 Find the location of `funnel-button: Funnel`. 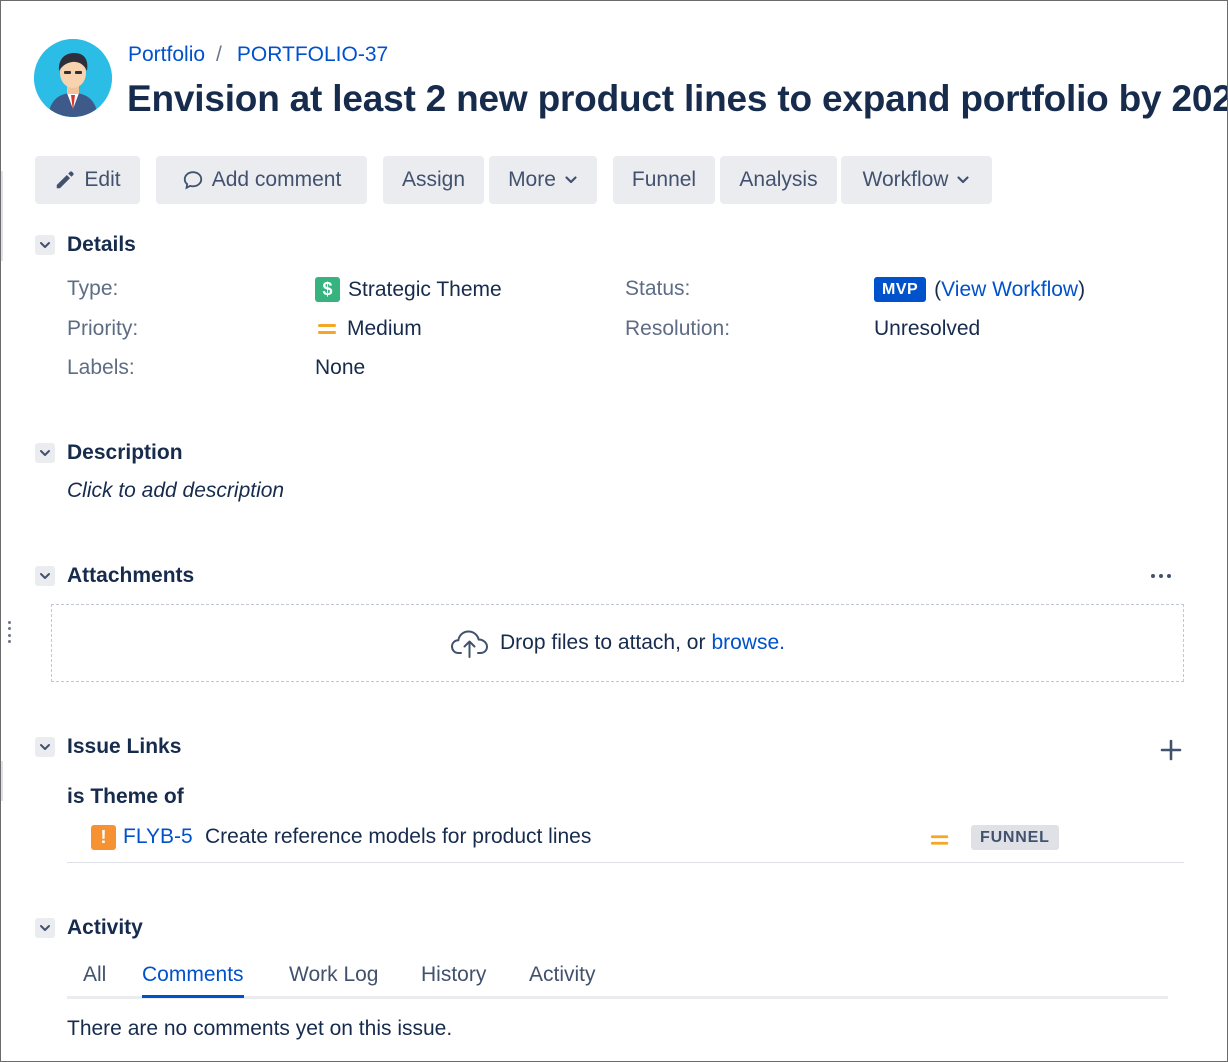

funnel-button: Funnel is located at coordinates (664, 180).